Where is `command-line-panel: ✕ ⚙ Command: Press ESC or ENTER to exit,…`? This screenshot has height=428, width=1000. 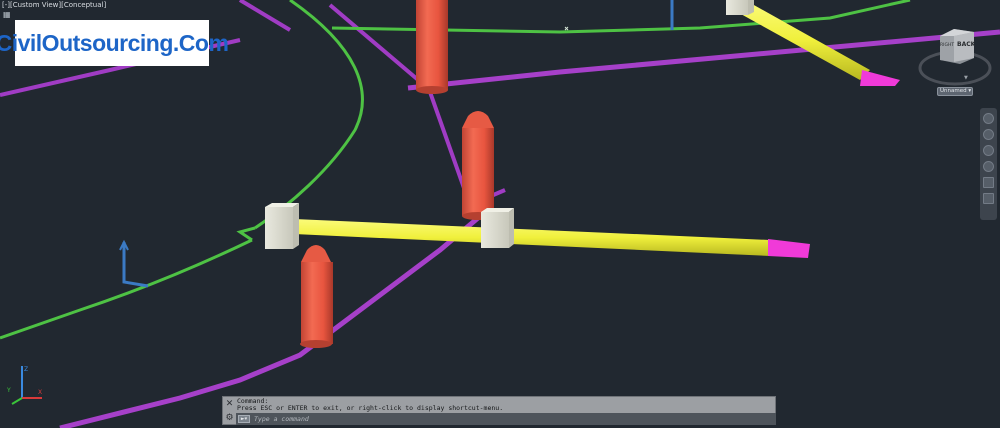
command-line-panel: ✕ ⚙ Command: Press ESC or ENTER to exit,… is located at coordinates (499, 410).